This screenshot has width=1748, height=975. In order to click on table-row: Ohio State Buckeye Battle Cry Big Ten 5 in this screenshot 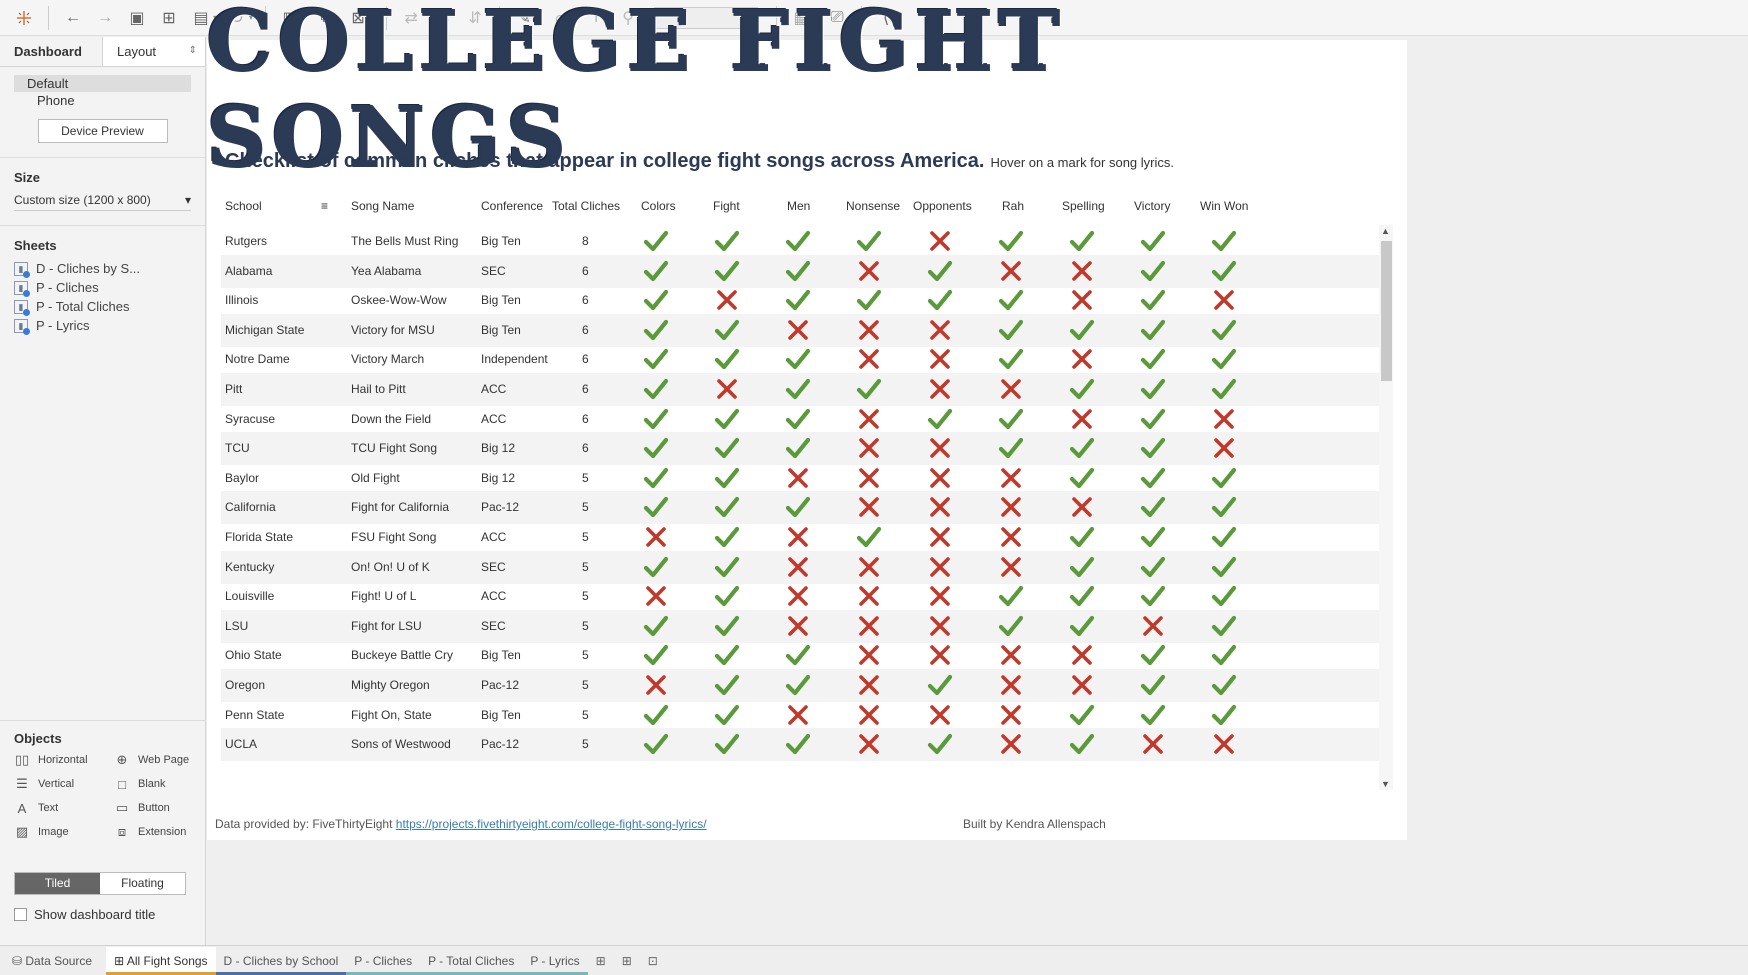, I will do `click(800, 655)`.